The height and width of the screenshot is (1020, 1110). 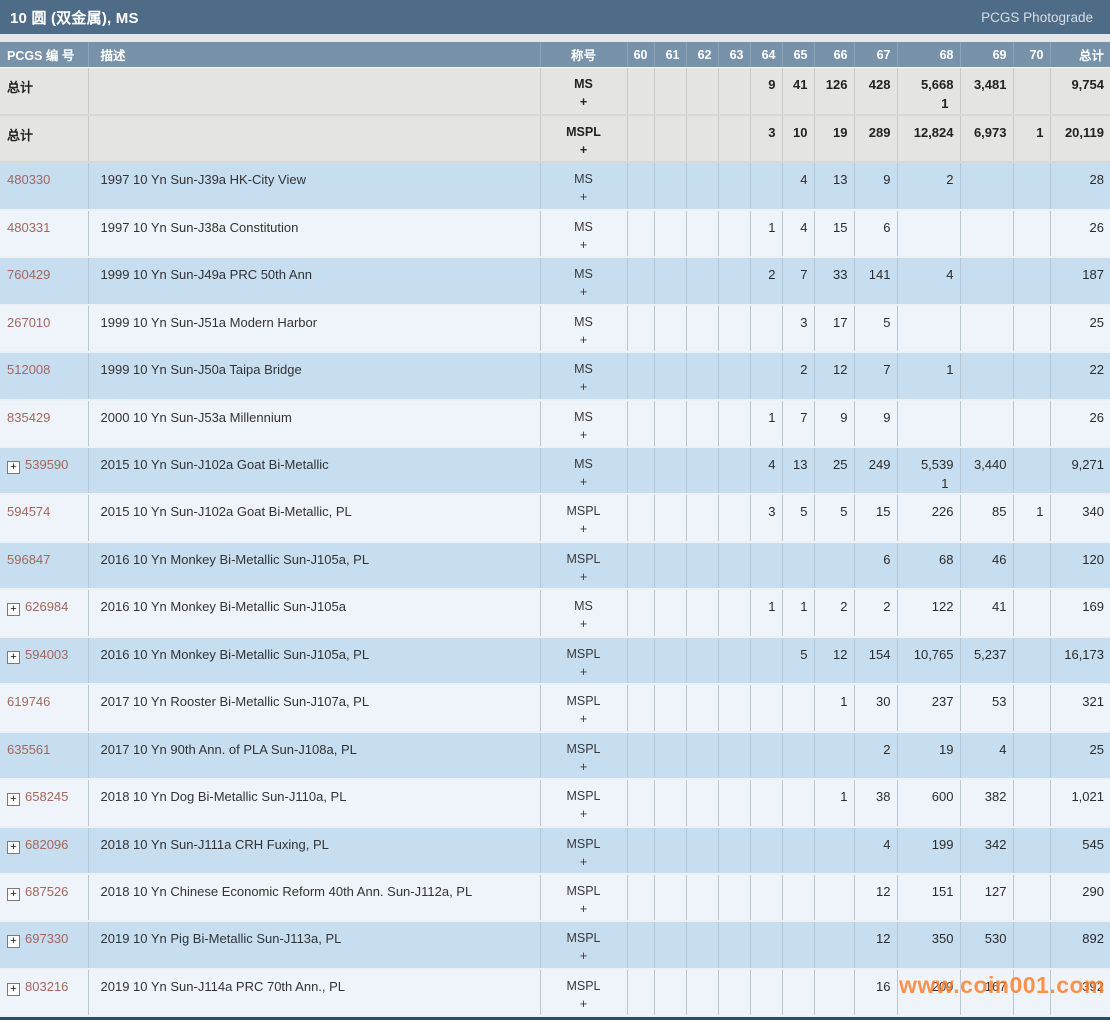 What do you see at coordinates (46, 986) in the screenshot?
I see `pcgs-number-link: 803216` at bounding box center [46, 986].